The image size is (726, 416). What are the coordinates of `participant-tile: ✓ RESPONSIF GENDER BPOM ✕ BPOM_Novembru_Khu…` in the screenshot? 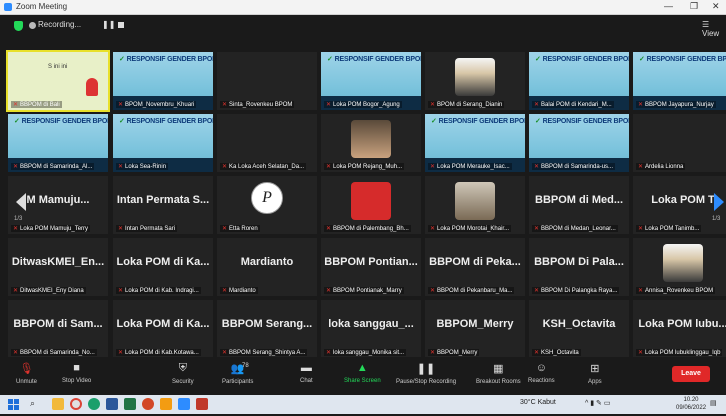 It's located at (163, 81).